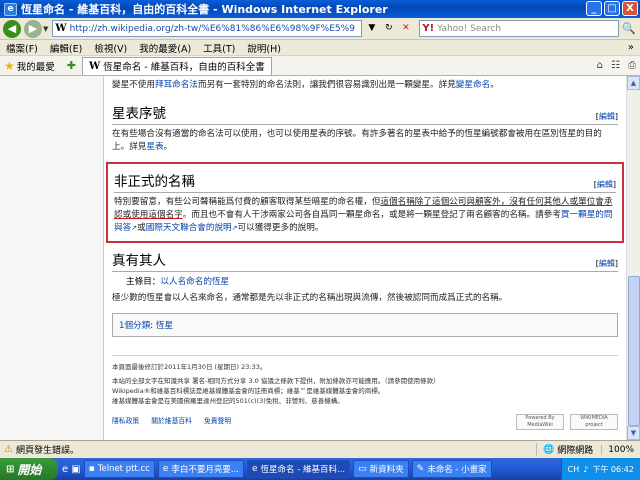 The image size is (640, 480). What do you see at coordinates (630, 8) in the screenshot?
I see `close-button: X` at bounding box center [630, 8].